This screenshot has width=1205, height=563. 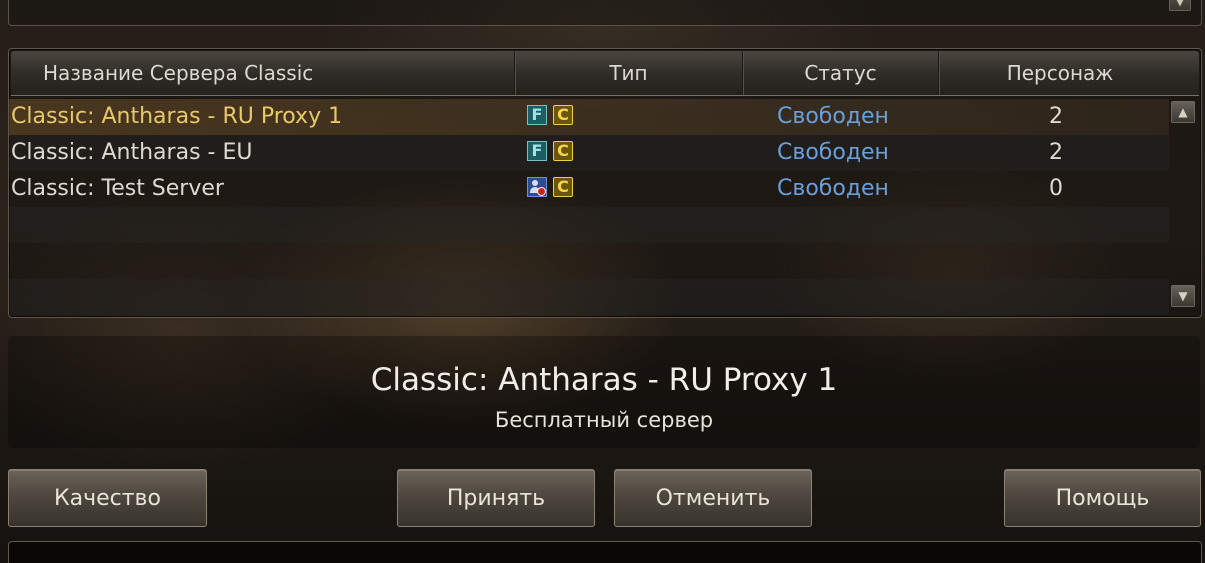 I want to click on server-name: Classic: Antharas - RU Proxy 1, so click(x=177, y=116).